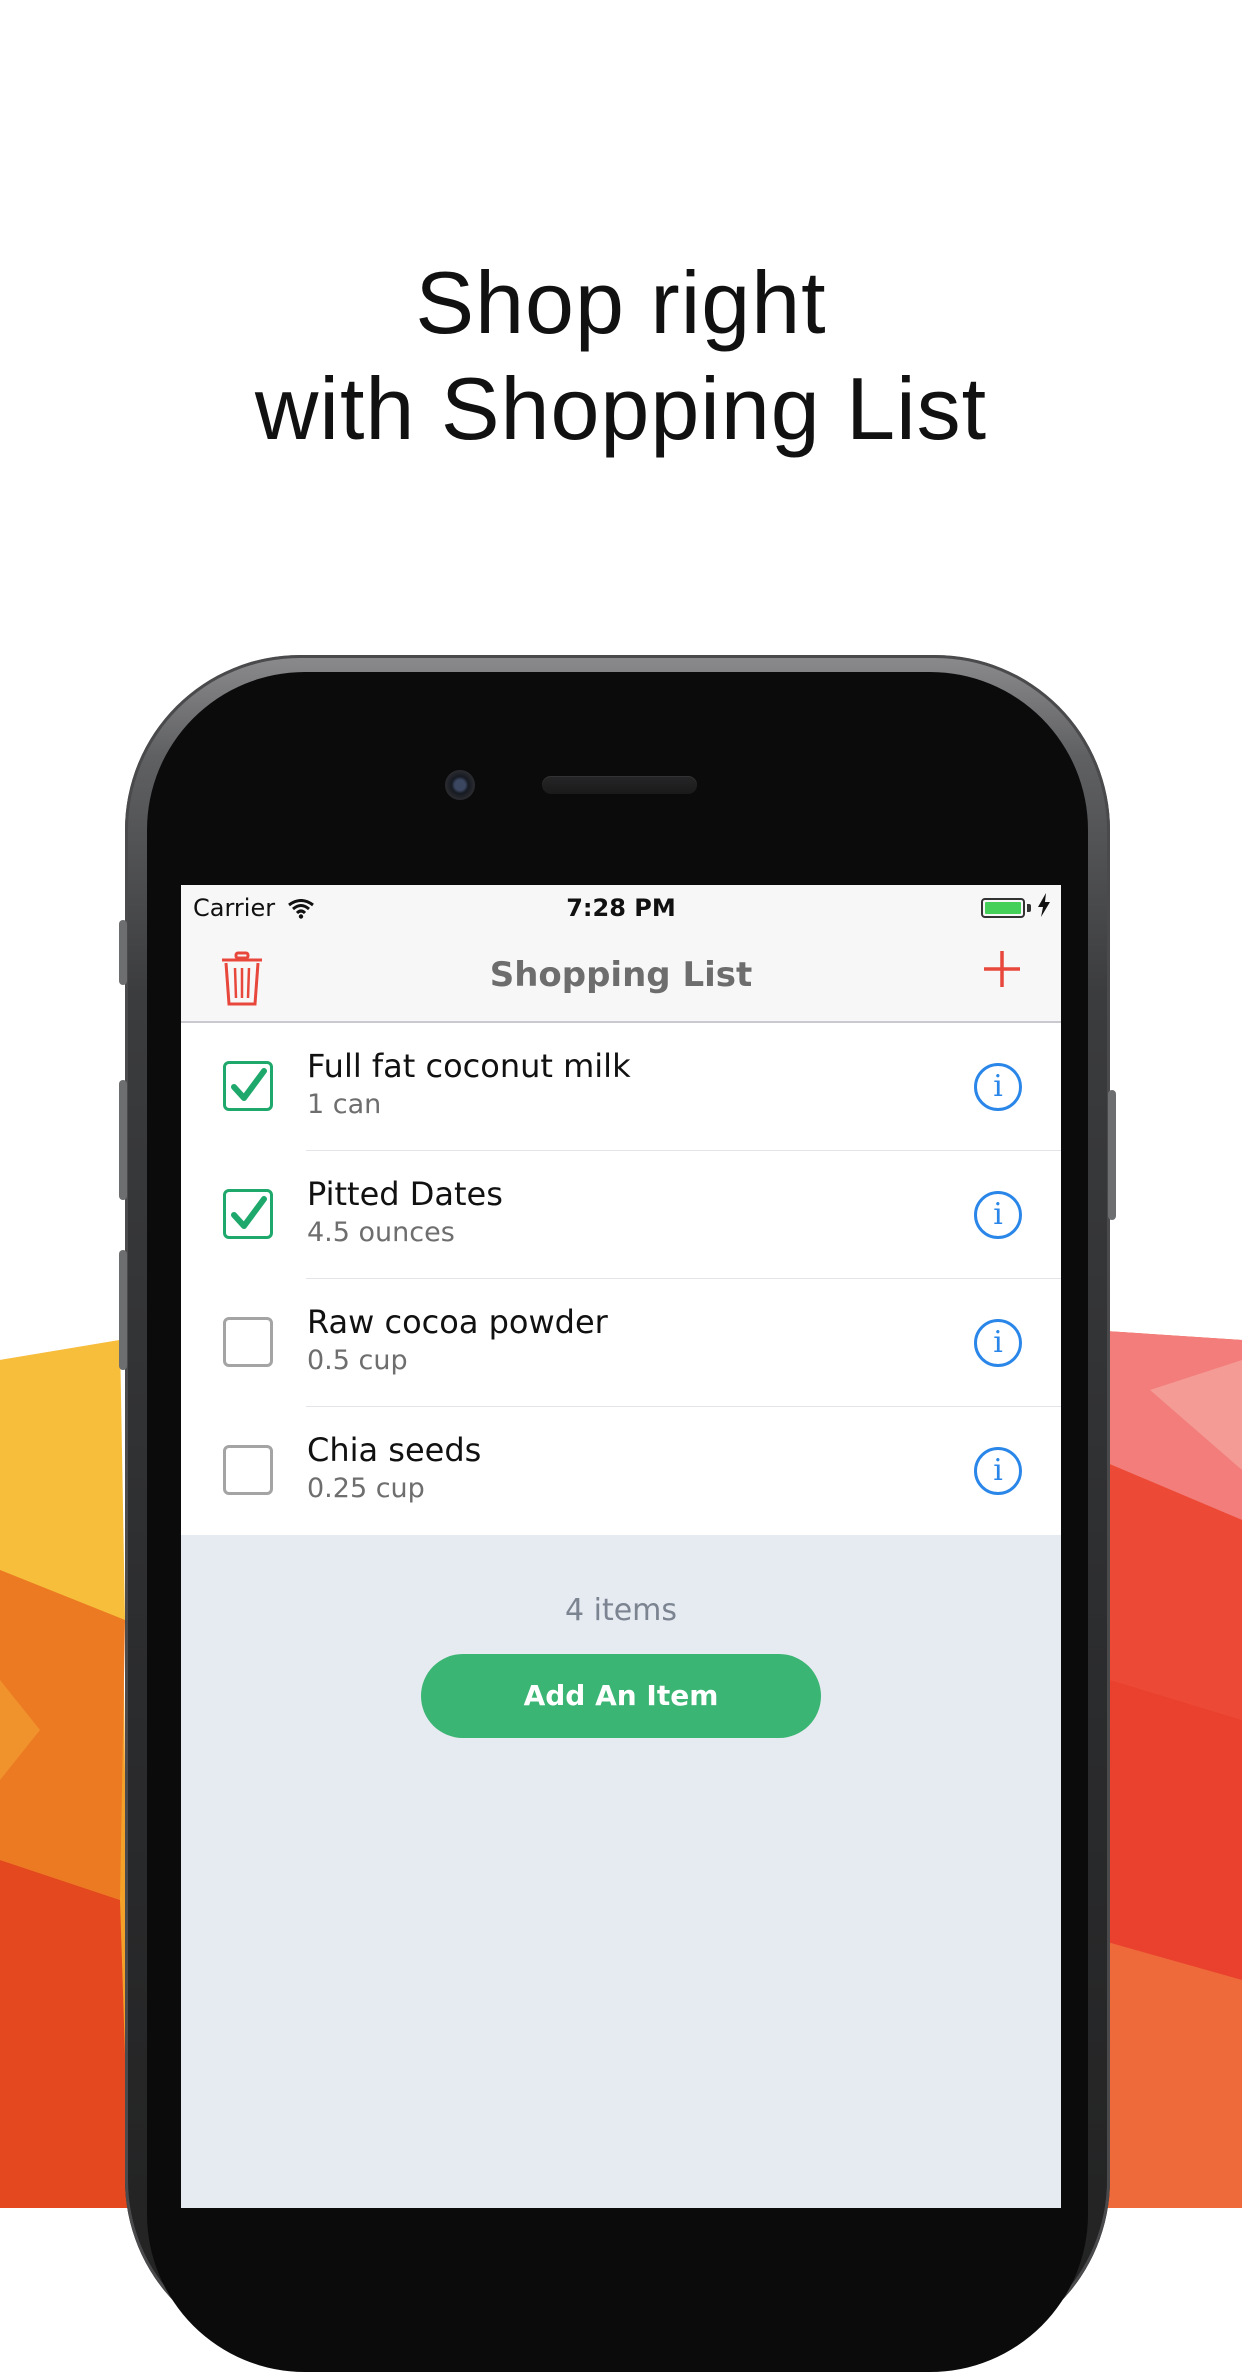 Image resolution: width=1242 pixels, height=2372 pixels. I want to click on headline-line-2: with Shopping List, so click(621, 408).